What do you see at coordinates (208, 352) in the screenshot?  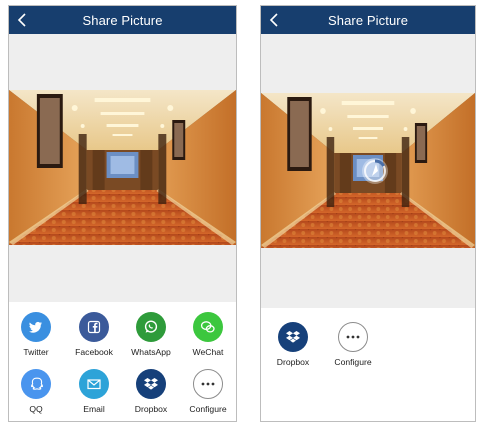 I see `share-label: WeChat` at bounding box center [208, 352].